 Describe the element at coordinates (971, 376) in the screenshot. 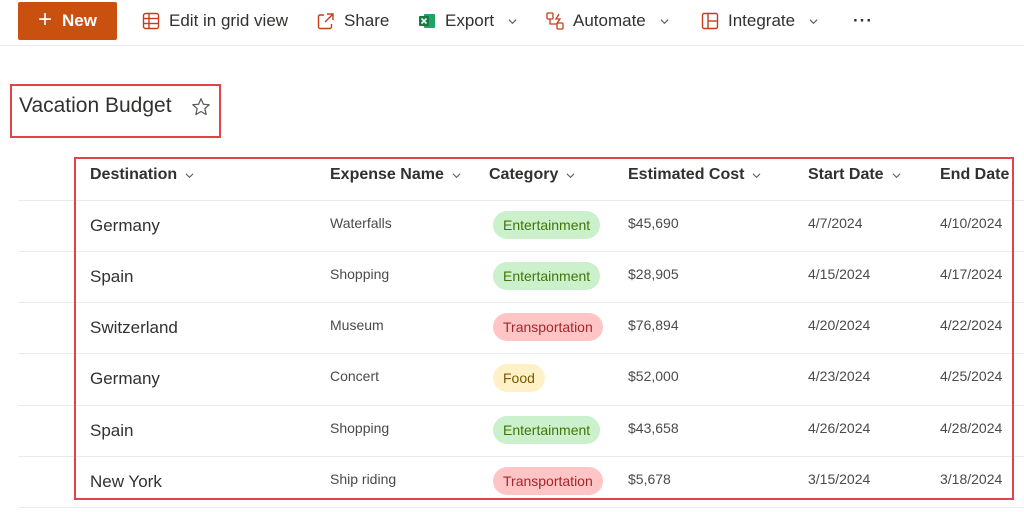

I see `cell-end-date: 4/25/2024` at that location.